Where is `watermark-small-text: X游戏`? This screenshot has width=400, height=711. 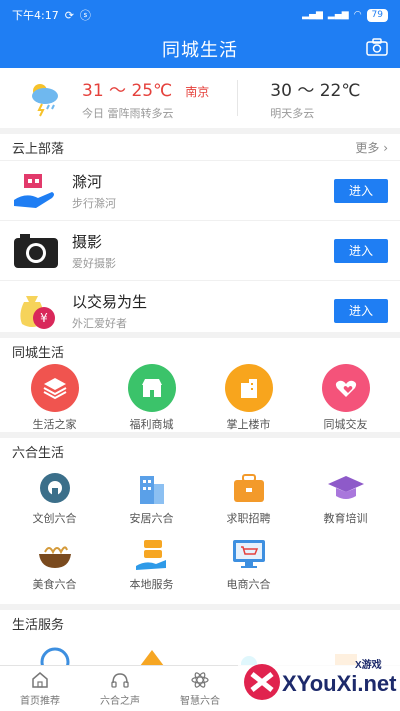
watermark-small-text: X游戏 is located at coordinates (368, 665).